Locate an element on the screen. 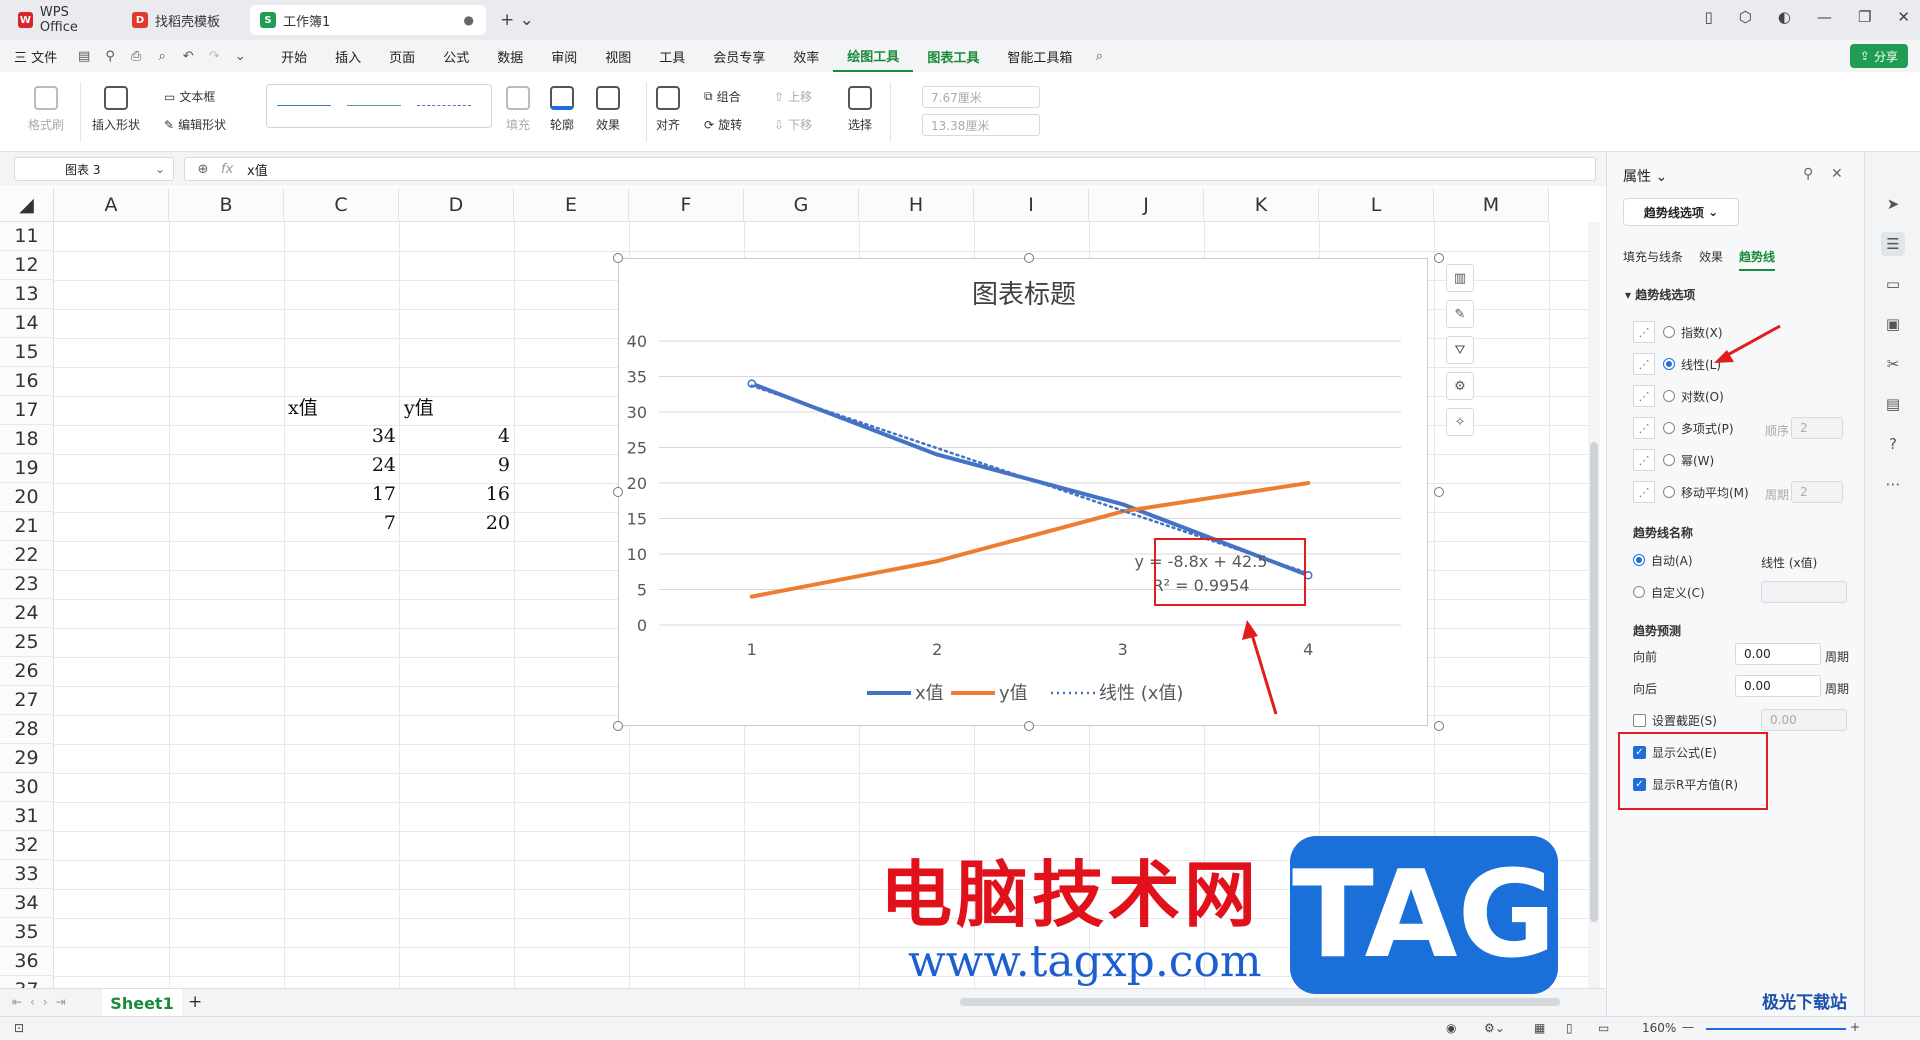 Image resolution: width=1920 pixels, height=1040 pixels. watermark-cn: 电脑技术网 is located at coordinates (1070, 895).